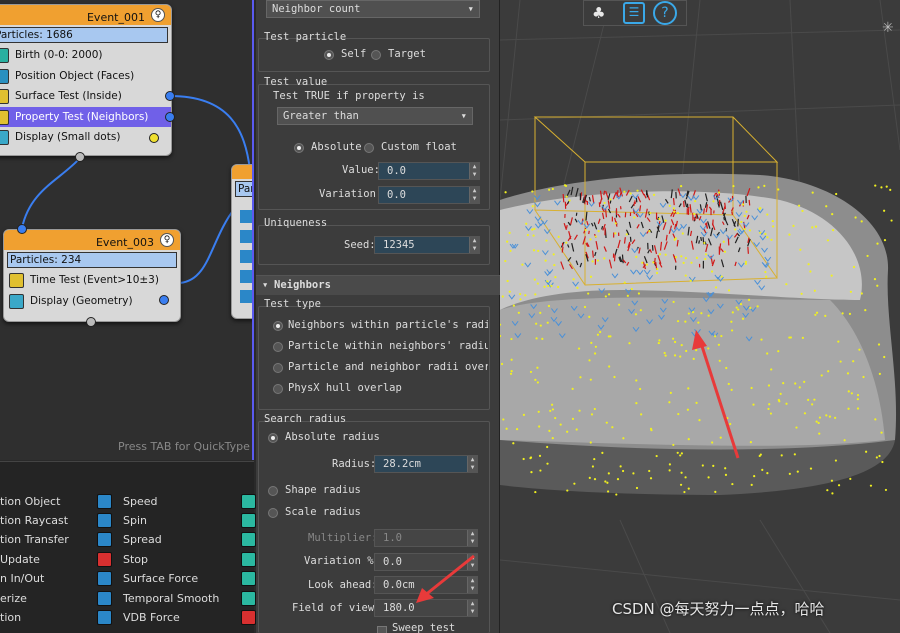 This screenshot has width=900, height=633. What do you see at coordinates (369, 148) in the screenshot?
I see `custom-float-radio` at bounding box center [369, 148].